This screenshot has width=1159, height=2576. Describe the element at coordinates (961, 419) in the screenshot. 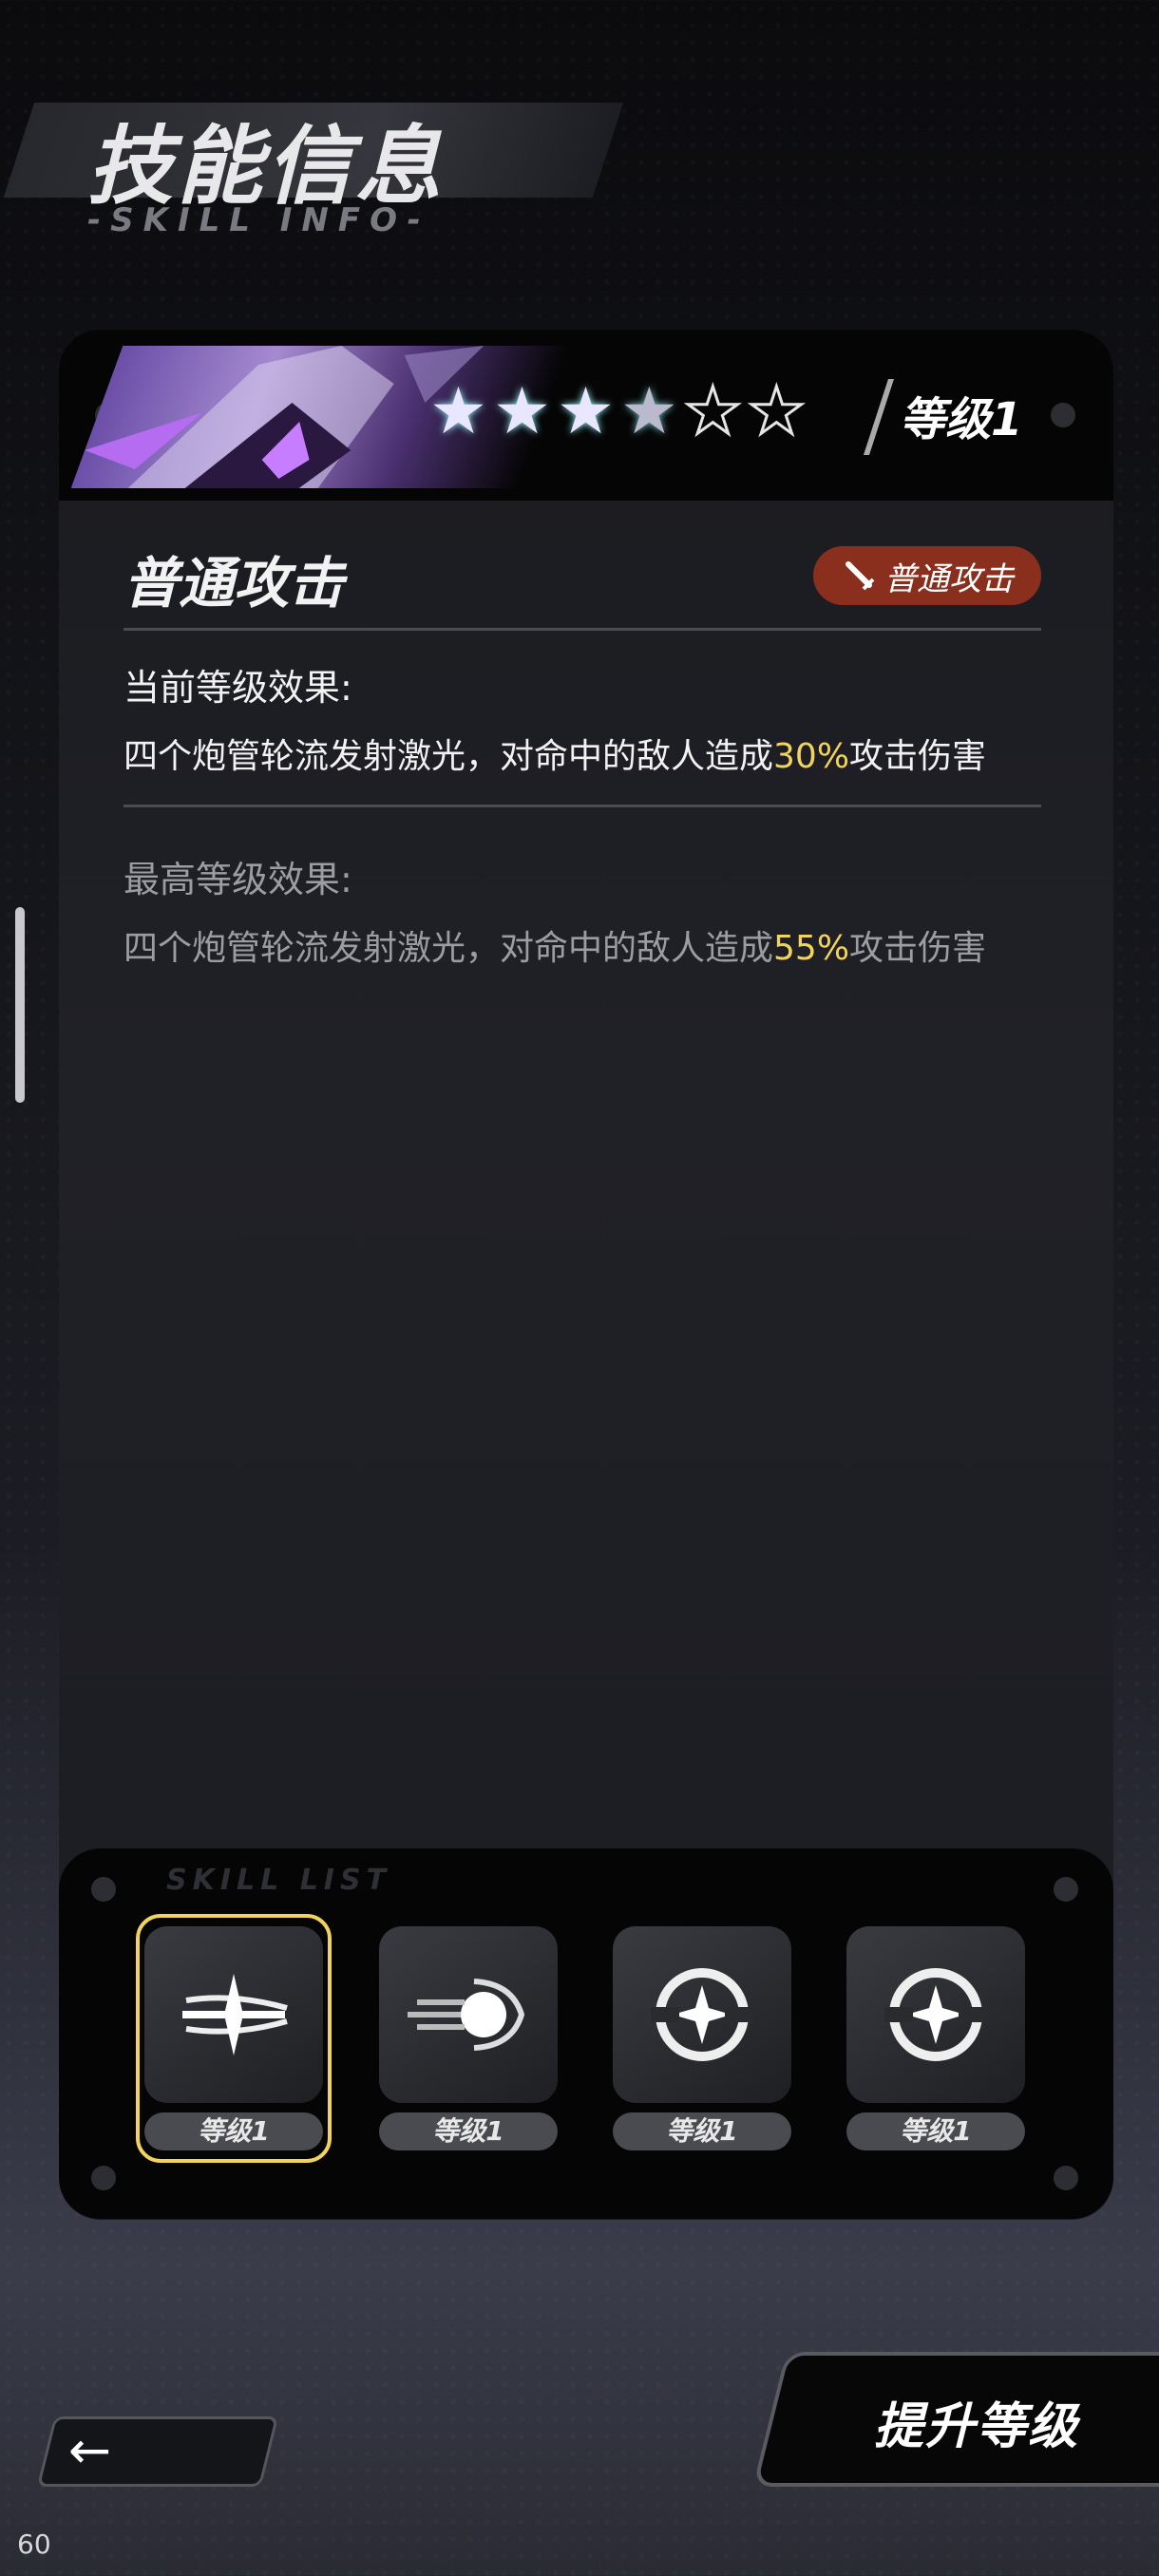

I see `skill-level: 等级1` at that location.